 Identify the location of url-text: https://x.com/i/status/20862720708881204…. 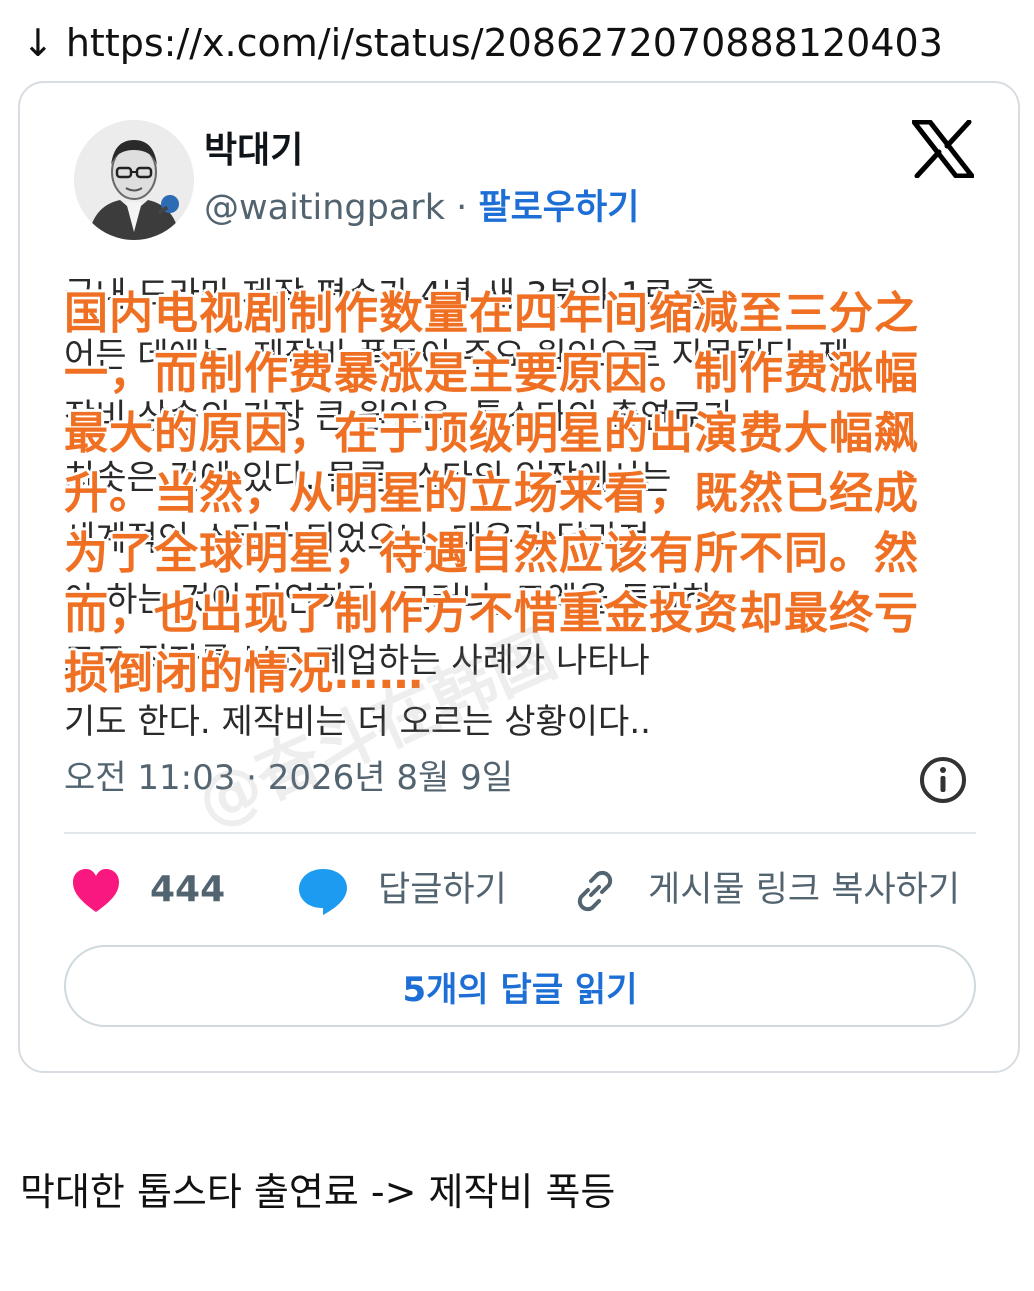
(504, 43).